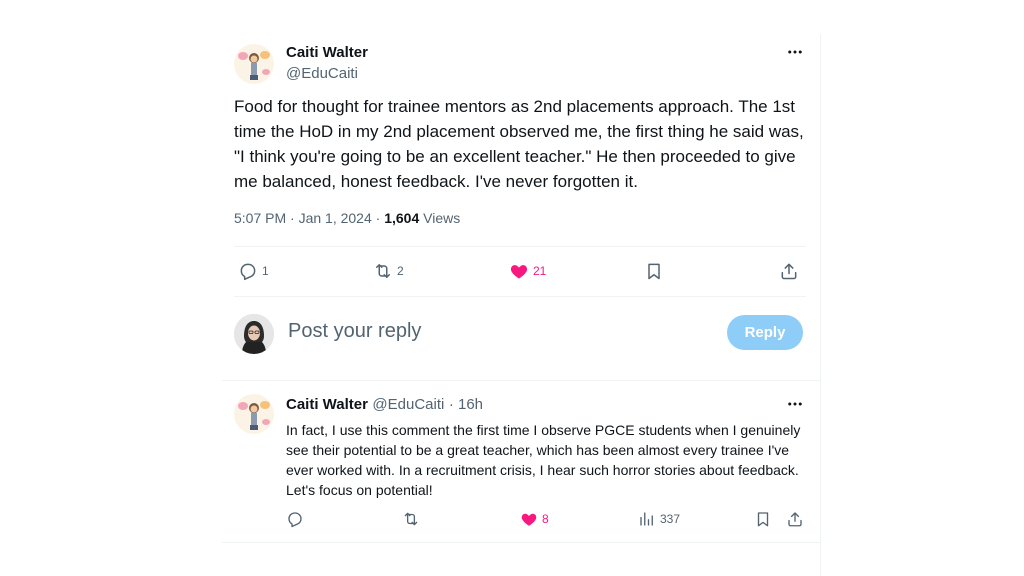 This screenshot has width=1024, height=576. Describe the element at coordinates (795, 404) in the screenshot. I see `reply-more-options-icon` at that location.